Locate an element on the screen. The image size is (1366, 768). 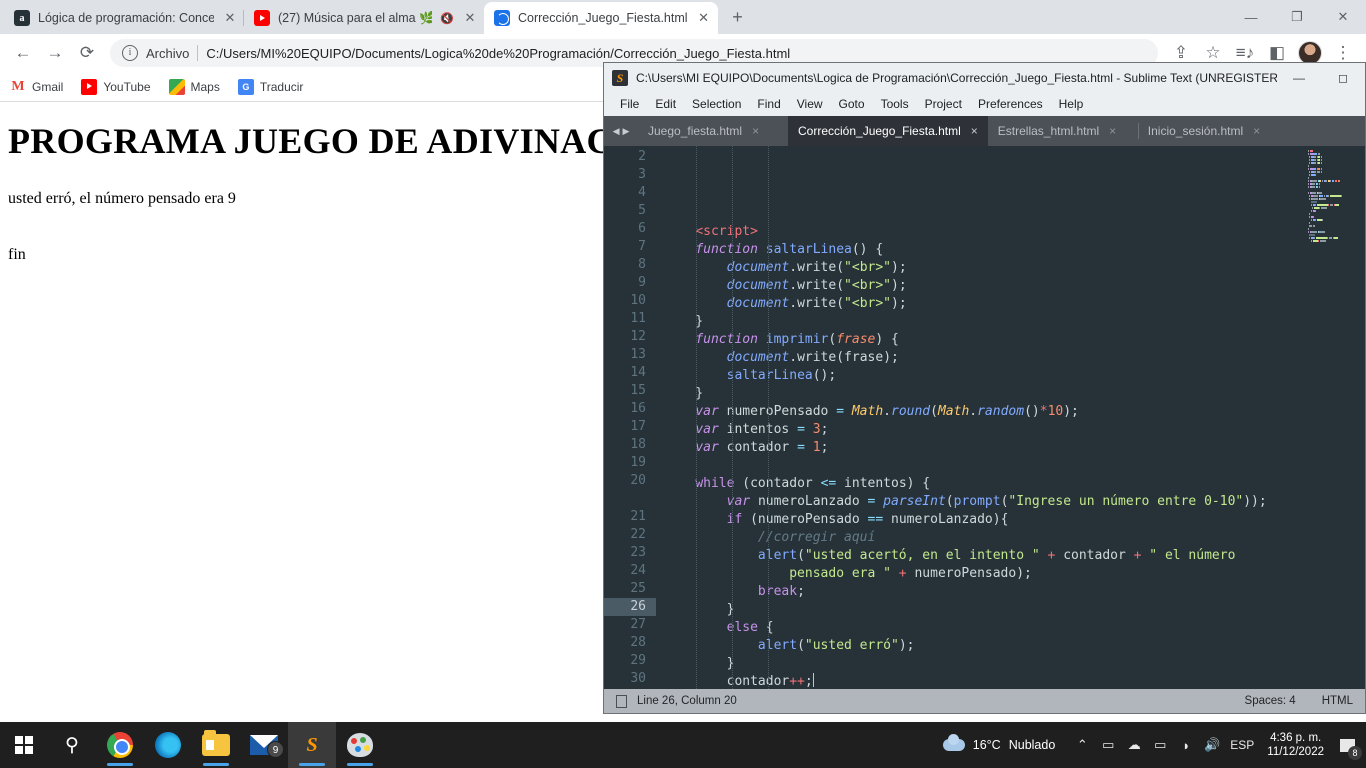
edge-icon is located at coordinates (168, 745).